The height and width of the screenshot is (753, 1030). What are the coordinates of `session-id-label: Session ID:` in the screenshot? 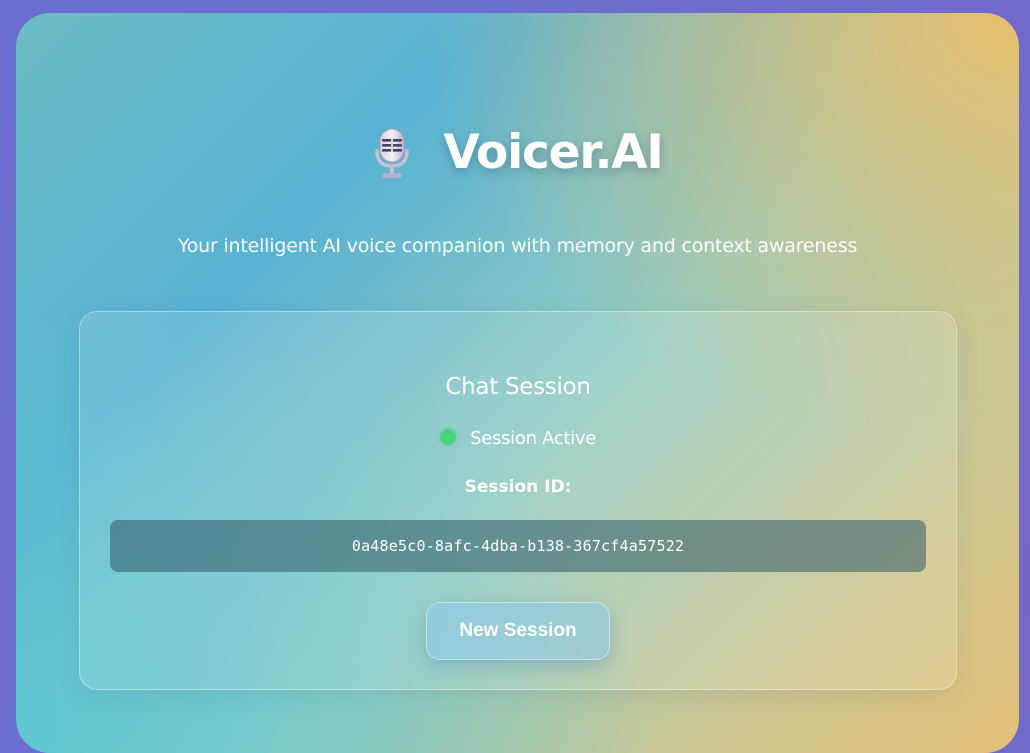 It's located at (518, 487).